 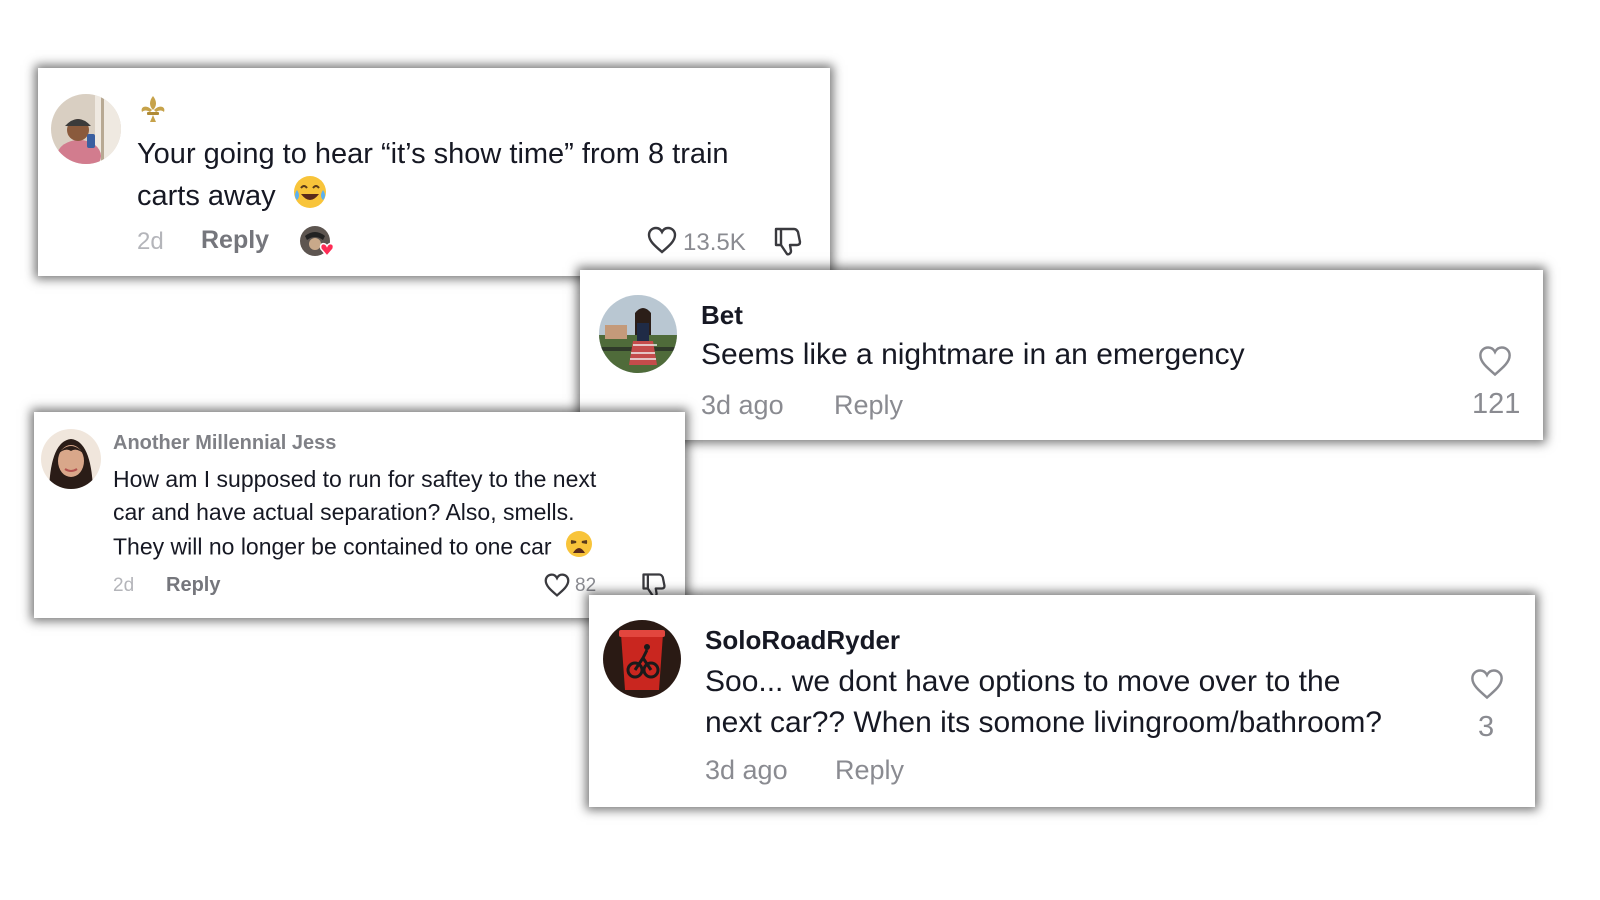 What do you see at coordinates (788, 241) in the screenshot?
I see `dislike-icon` at bounding box center [788, 241].